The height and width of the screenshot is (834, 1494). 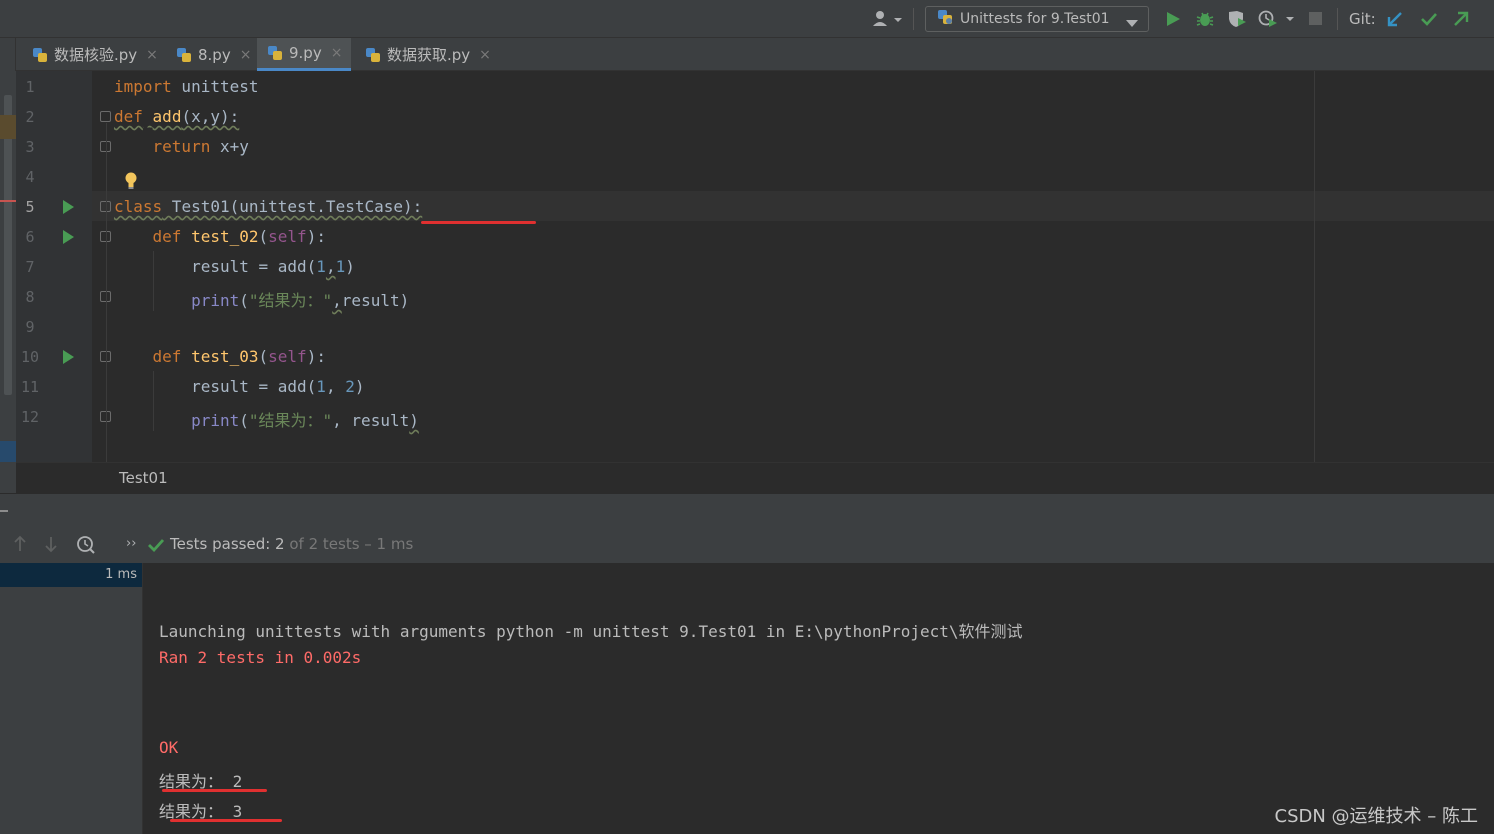 What do you see at coordinates (755, 477) in the screenshot?
I see `breadcrumb: Test01` at bounding box center [755, 477].